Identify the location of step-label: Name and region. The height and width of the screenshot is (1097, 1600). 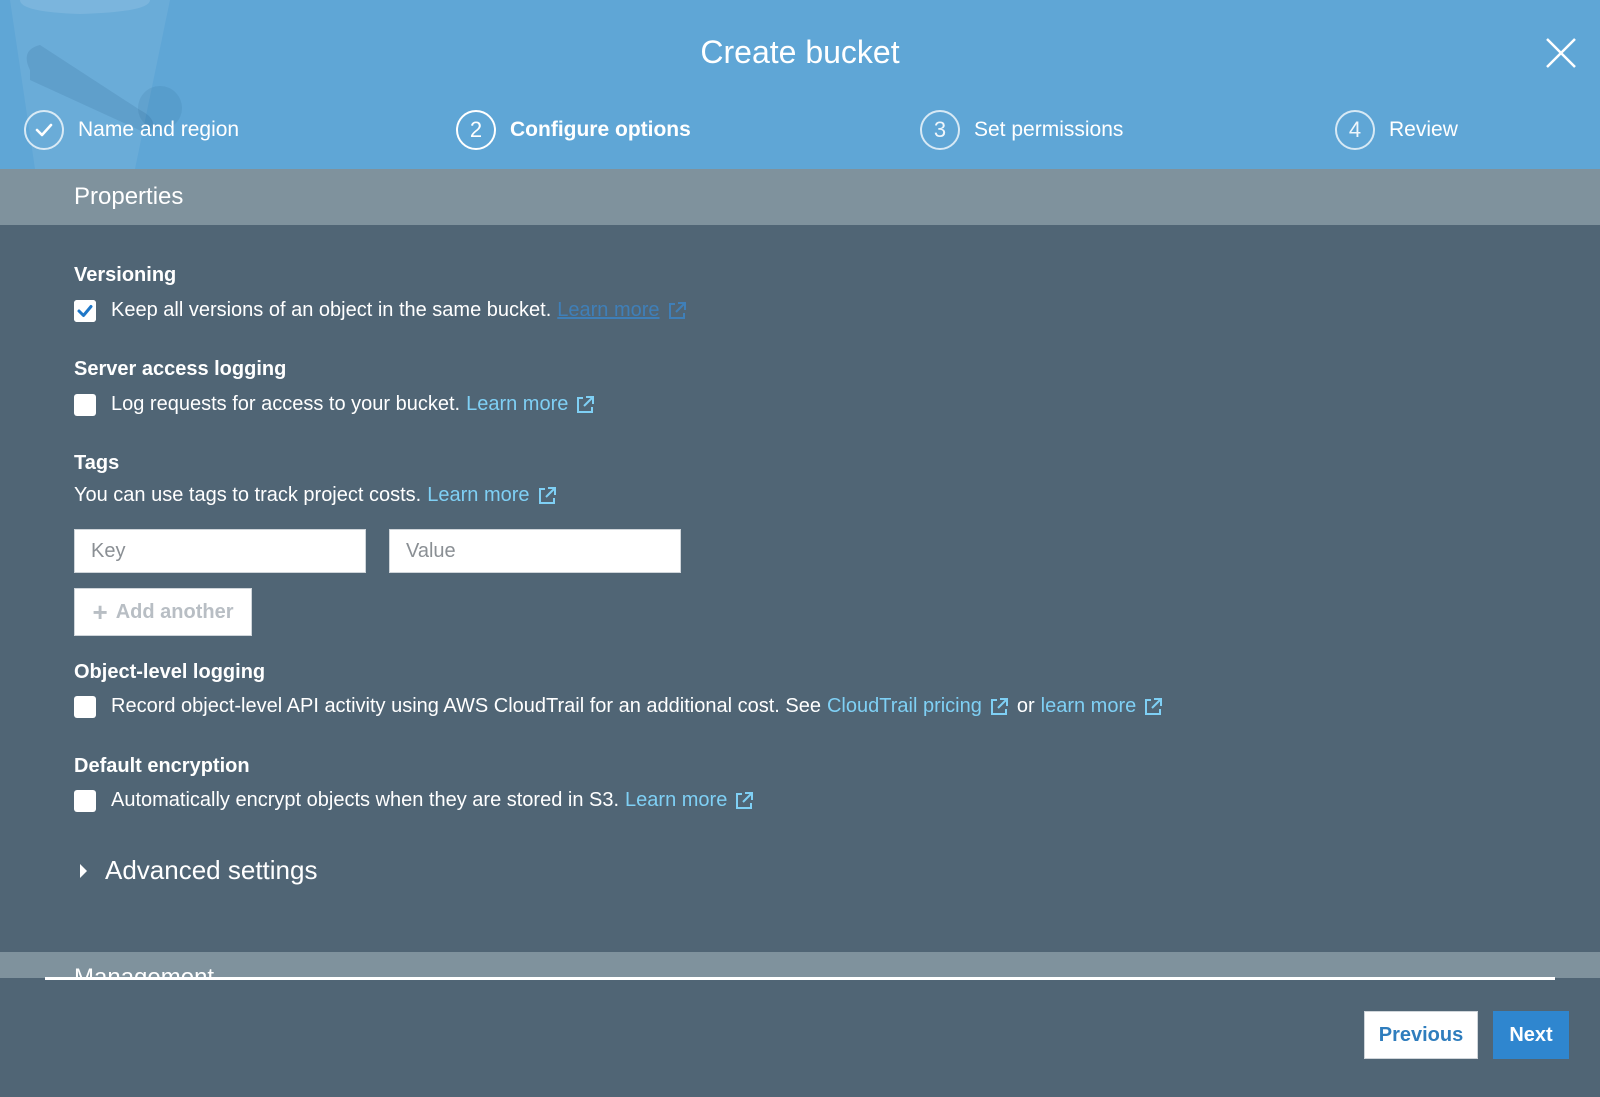
(159, 129).